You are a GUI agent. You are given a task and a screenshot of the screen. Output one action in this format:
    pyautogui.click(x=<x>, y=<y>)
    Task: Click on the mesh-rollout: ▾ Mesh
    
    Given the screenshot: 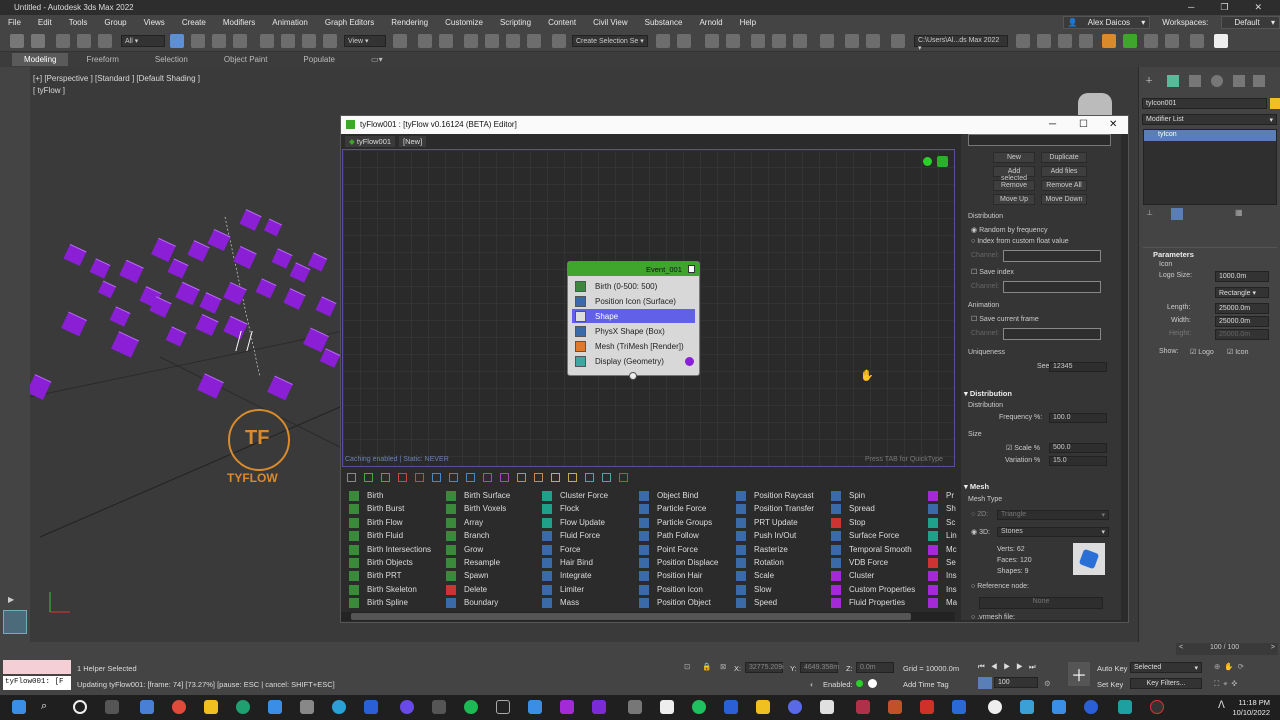 What is the action you would take?
    pyautogui.click(x=976, y=486)
    